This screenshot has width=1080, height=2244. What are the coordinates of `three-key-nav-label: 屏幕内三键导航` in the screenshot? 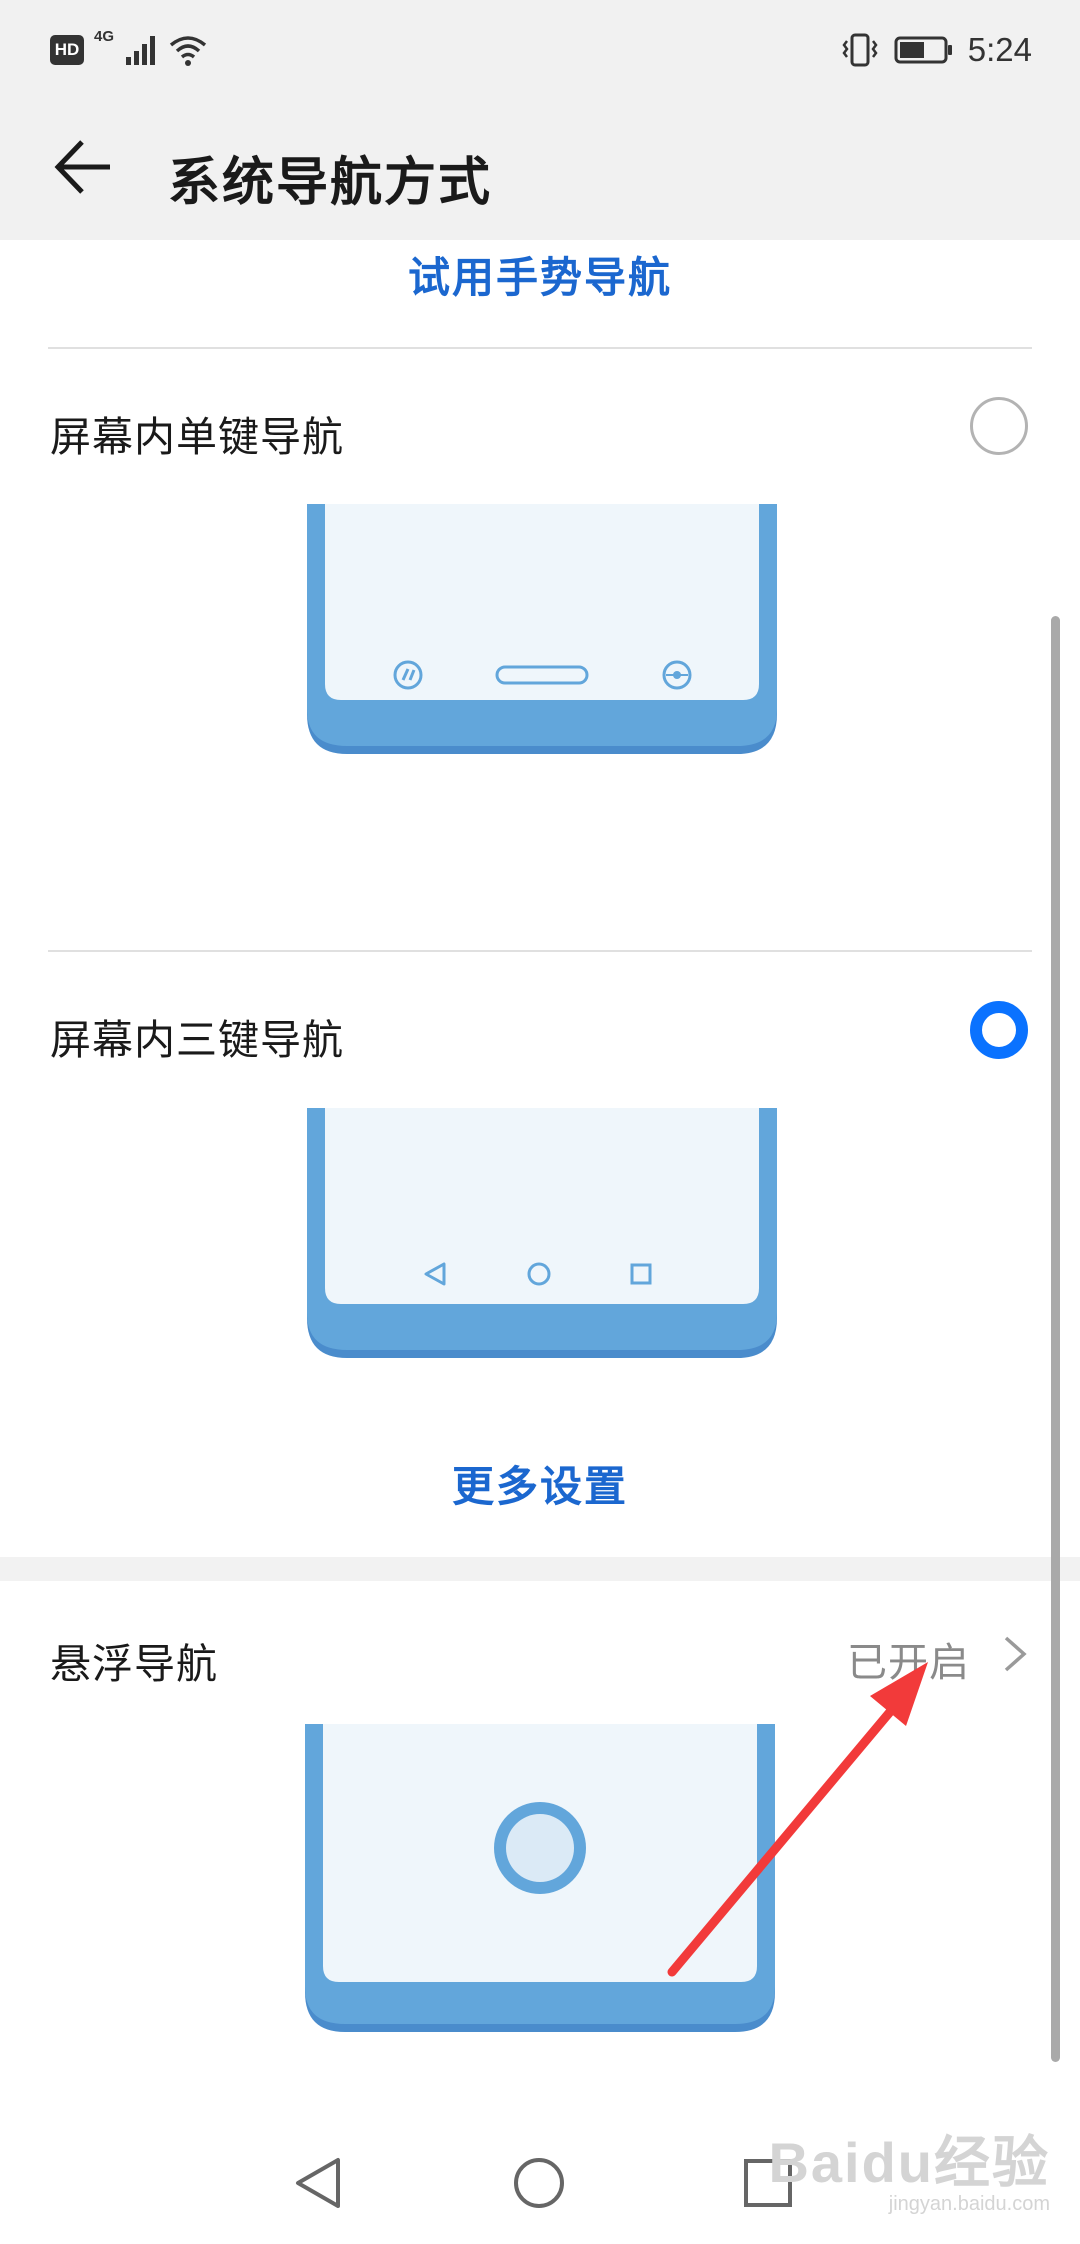 It's located at (197, 1040).